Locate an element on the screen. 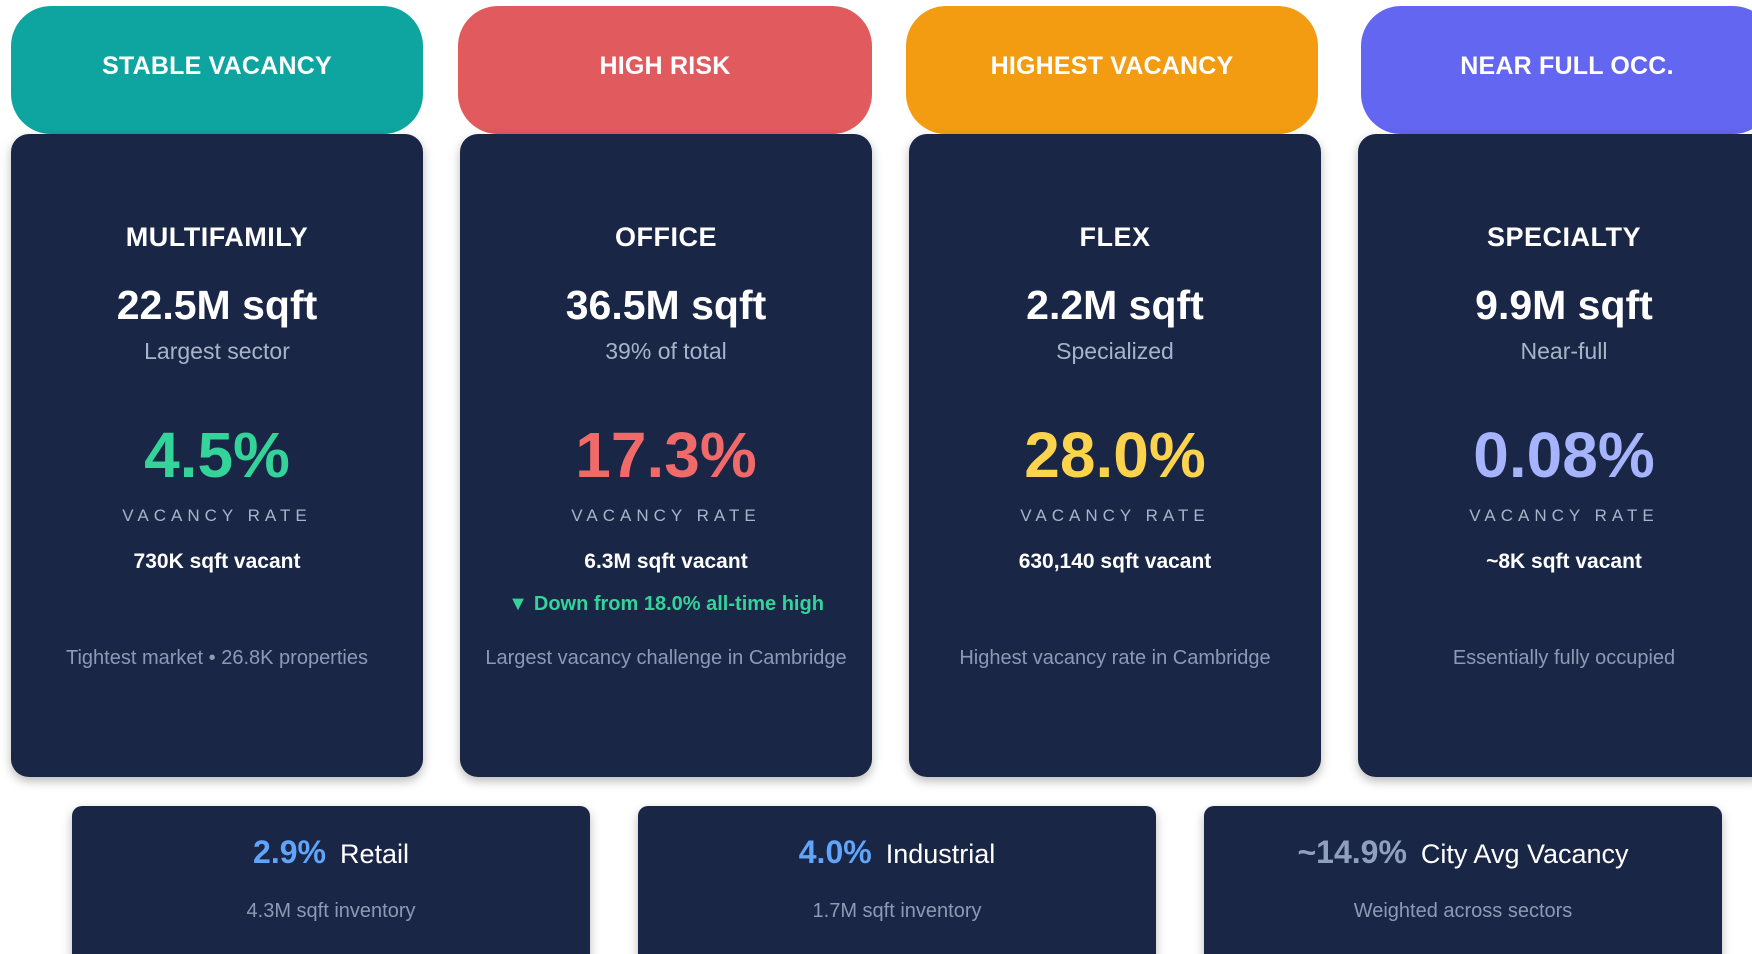  stat-head: ~14.9% City Avg Vacancy is located at coordinates (1463, 852).